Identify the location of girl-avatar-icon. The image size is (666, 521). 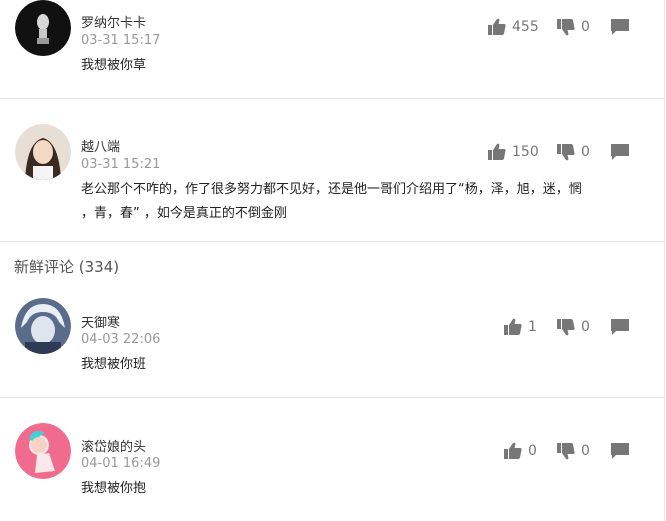
(43, 152).